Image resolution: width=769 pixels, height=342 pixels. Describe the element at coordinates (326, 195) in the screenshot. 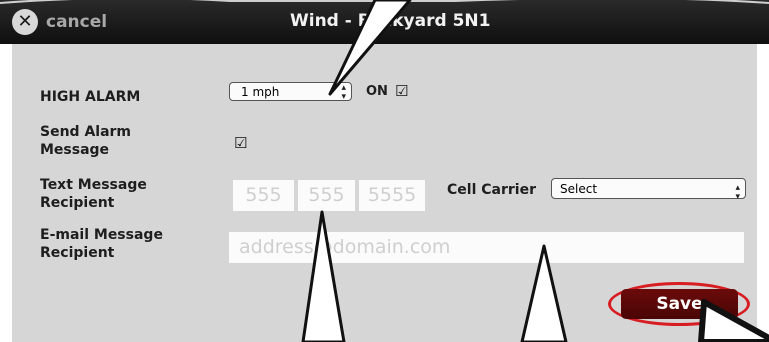

I see `phone-prefix-input: 555` at that location.